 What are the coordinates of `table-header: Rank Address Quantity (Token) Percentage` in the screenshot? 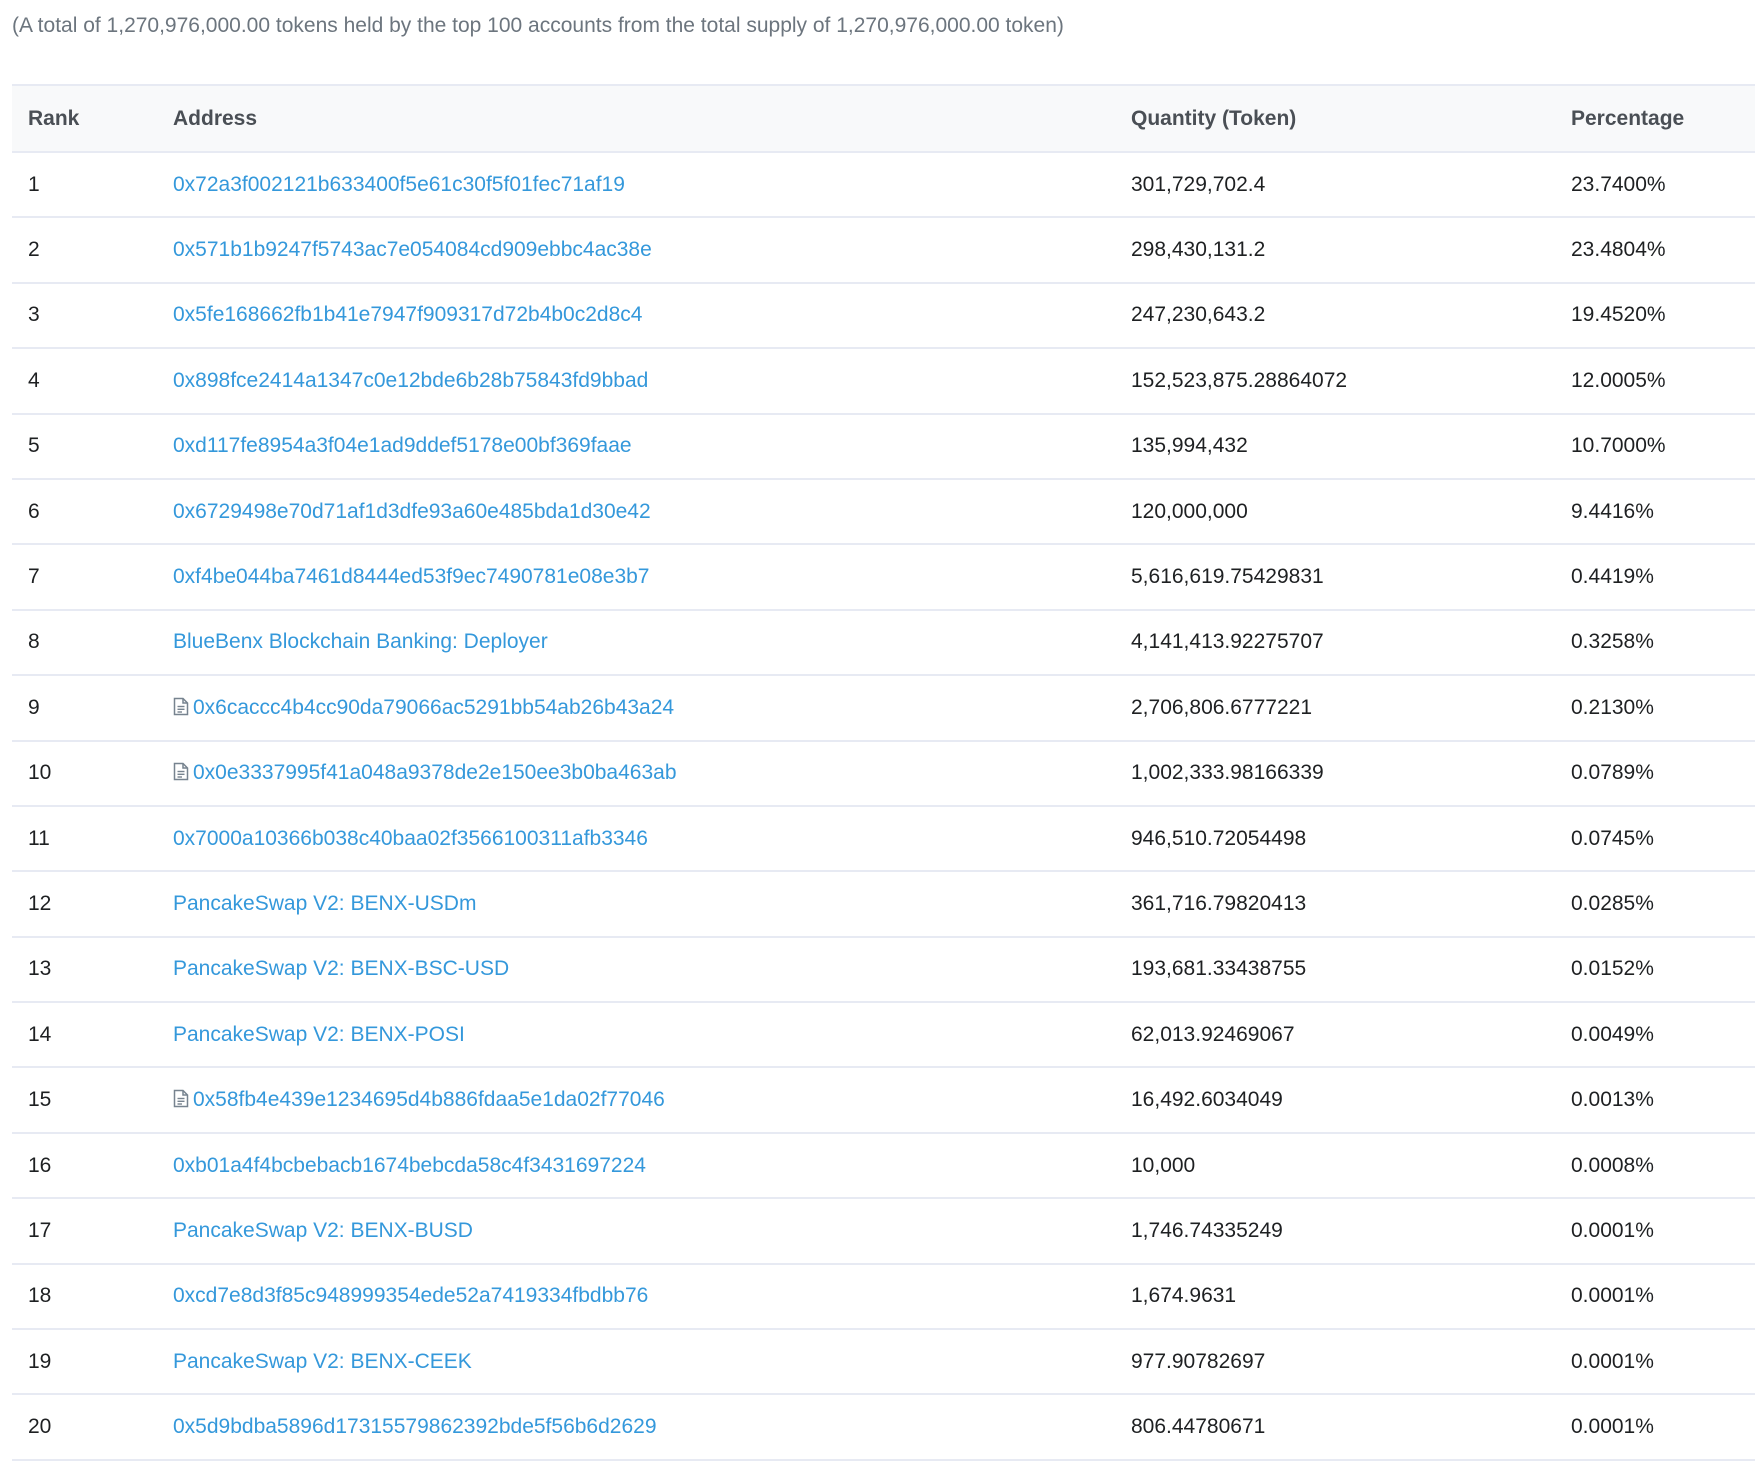 It's located at (883, 118).